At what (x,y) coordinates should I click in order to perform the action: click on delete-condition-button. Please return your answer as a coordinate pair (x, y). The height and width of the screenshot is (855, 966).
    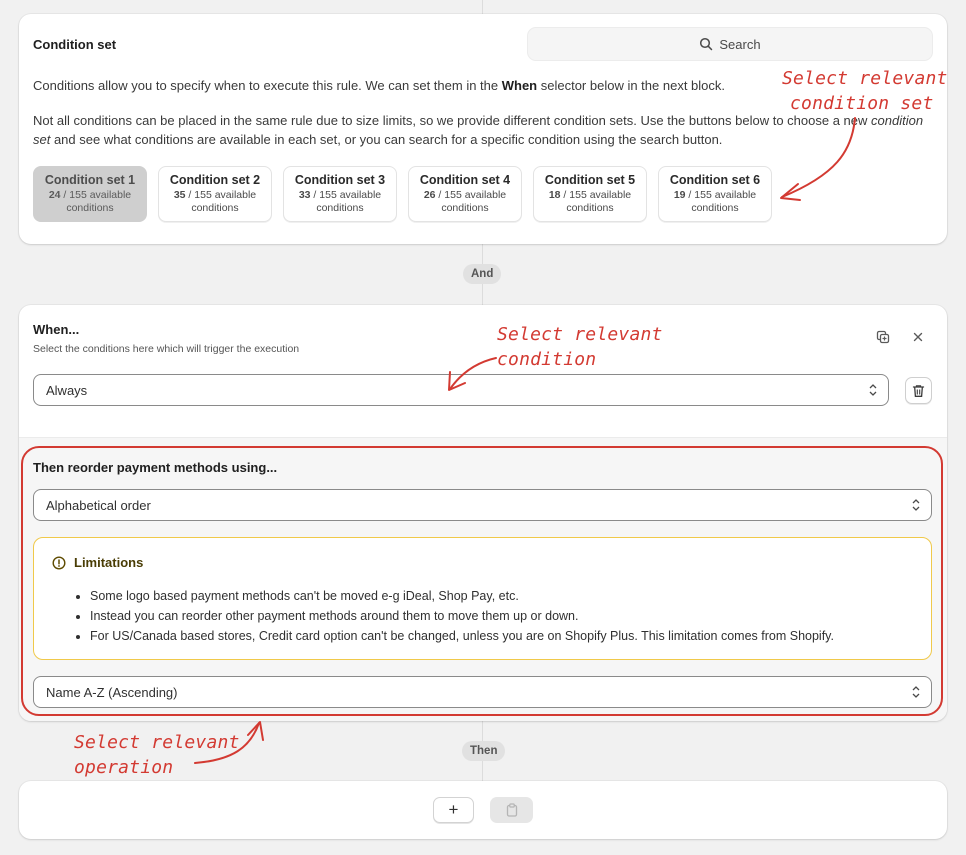
    Looking at the image, I should click on (918, 390).